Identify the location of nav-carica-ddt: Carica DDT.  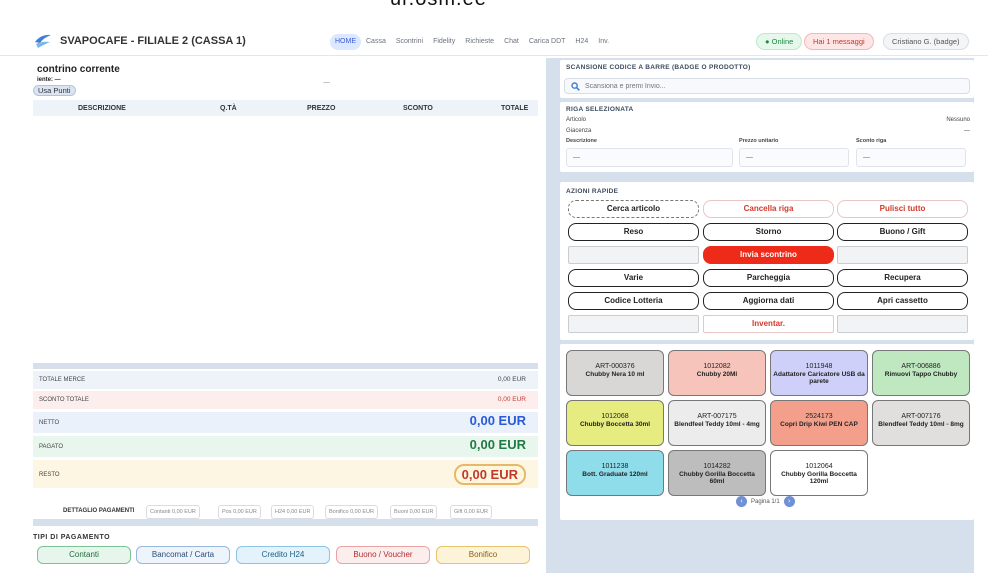
(547, 42).